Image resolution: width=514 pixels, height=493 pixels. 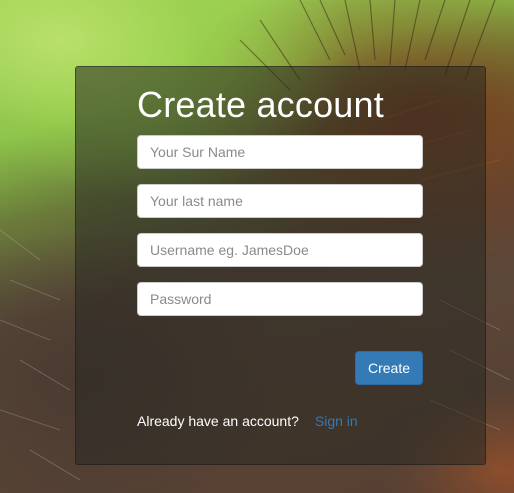 I want to click on surname-field, so click(x=280, y=152).